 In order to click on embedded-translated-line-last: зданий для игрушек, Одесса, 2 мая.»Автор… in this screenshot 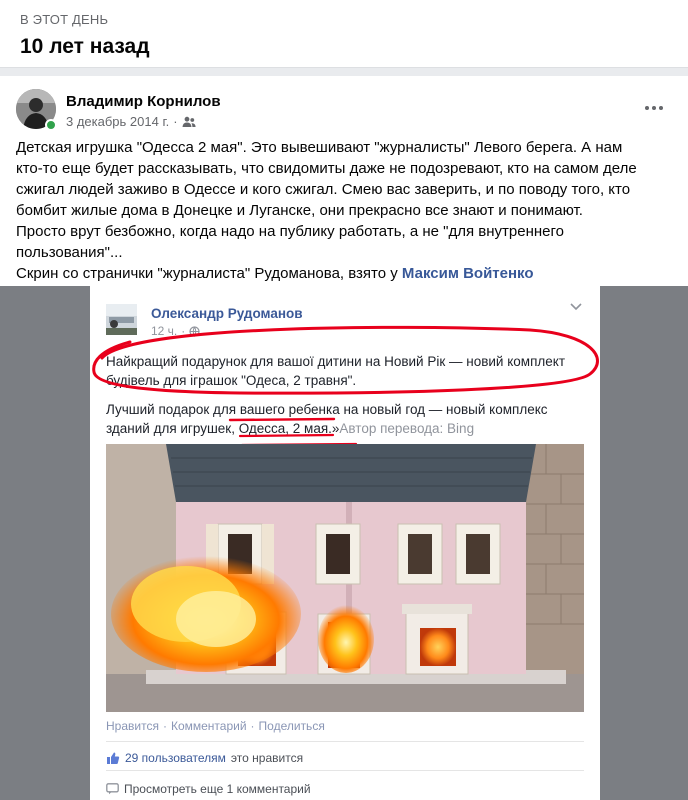, I will do `click(346, 428)`.